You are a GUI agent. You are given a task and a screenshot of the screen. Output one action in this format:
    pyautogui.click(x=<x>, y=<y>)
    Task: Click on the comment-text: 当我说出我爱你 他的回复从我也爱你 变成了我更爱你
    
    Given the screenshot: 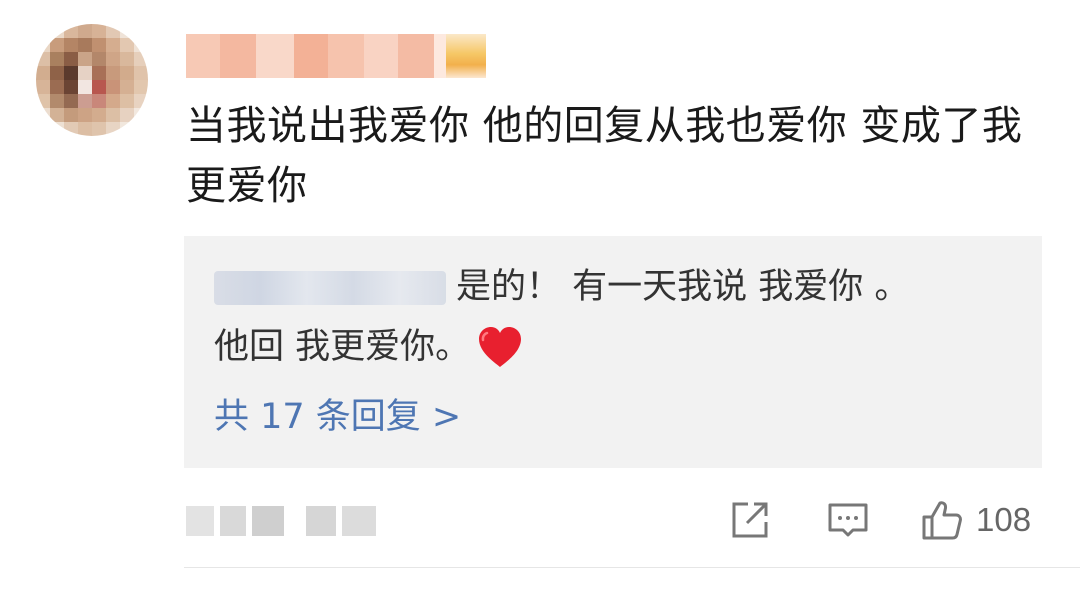 What is the action you would take?
    pyautogui.click(x=604, y=156)
    